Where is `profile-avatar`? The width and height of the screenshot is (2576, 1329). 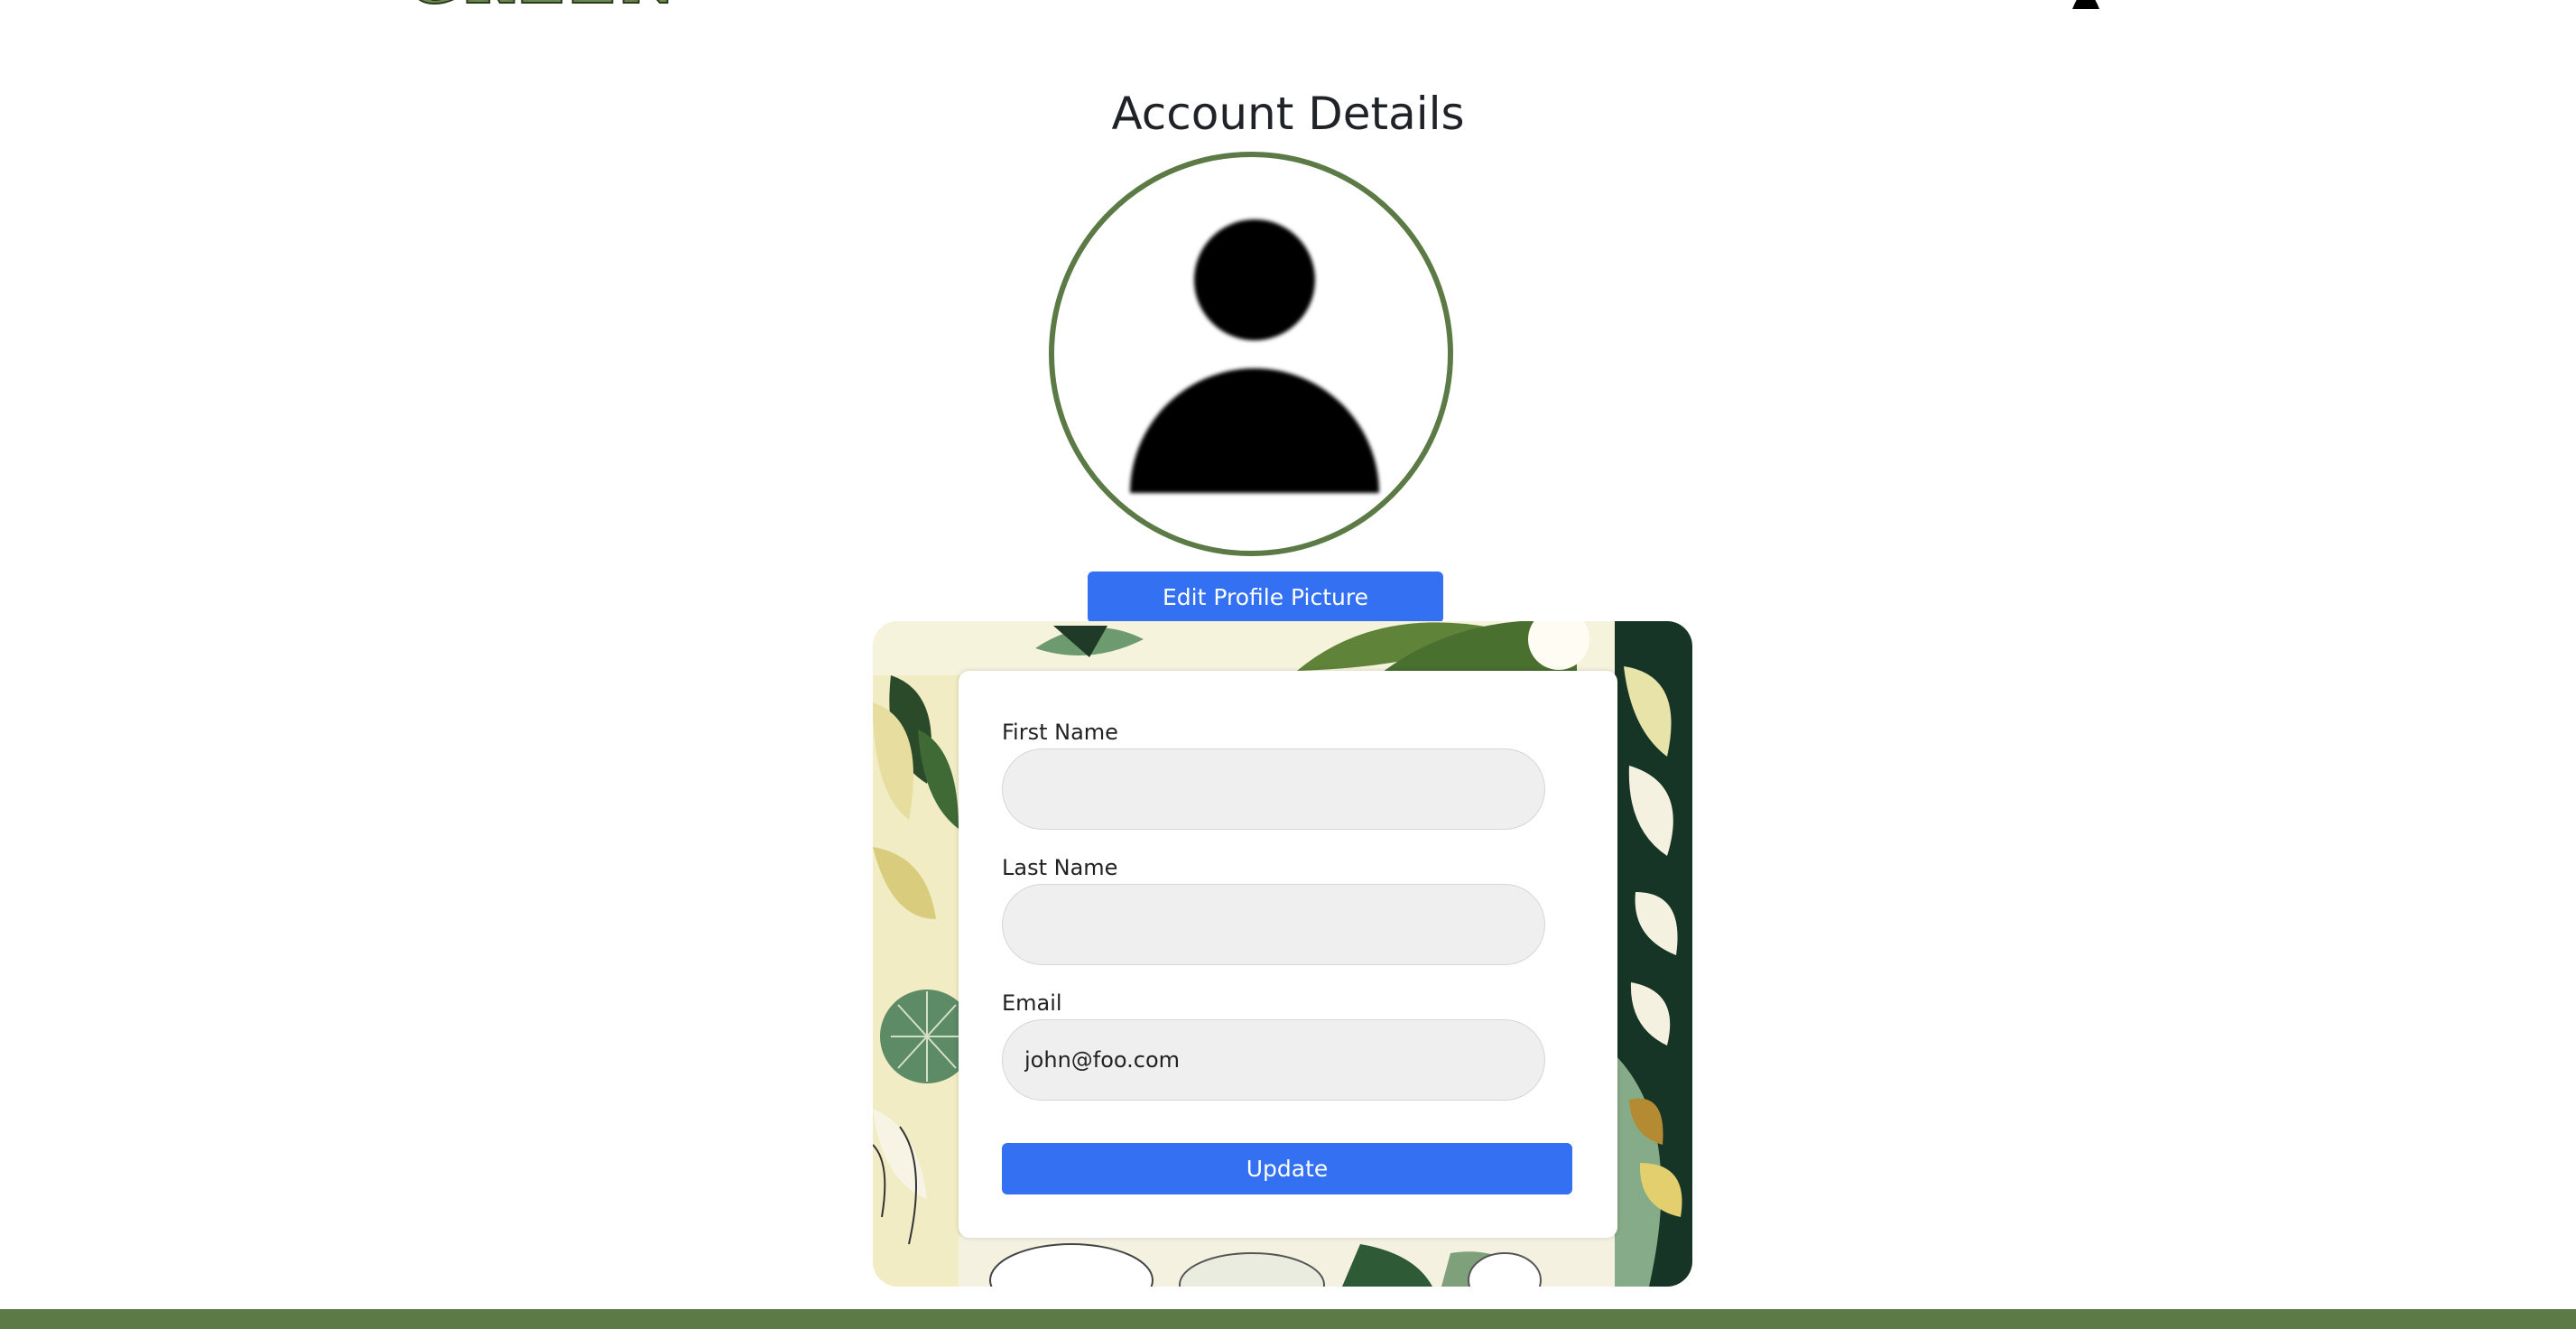
profile-avatar is located at coordinates (1251, 354).